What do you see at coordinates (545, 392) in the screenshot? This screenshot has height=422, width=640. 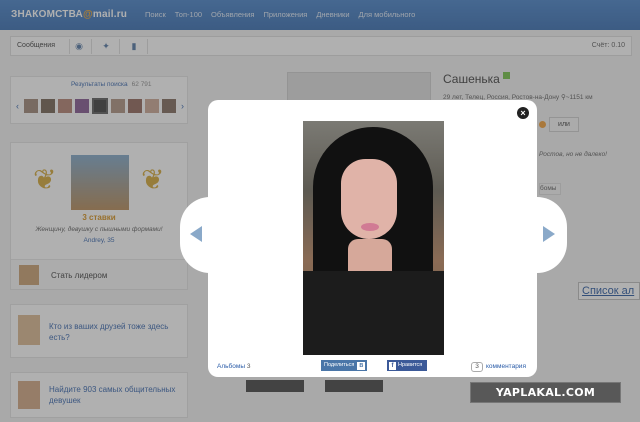 I see `watermark: YAPLAKAL.COM` at bounding box center [545, 392].